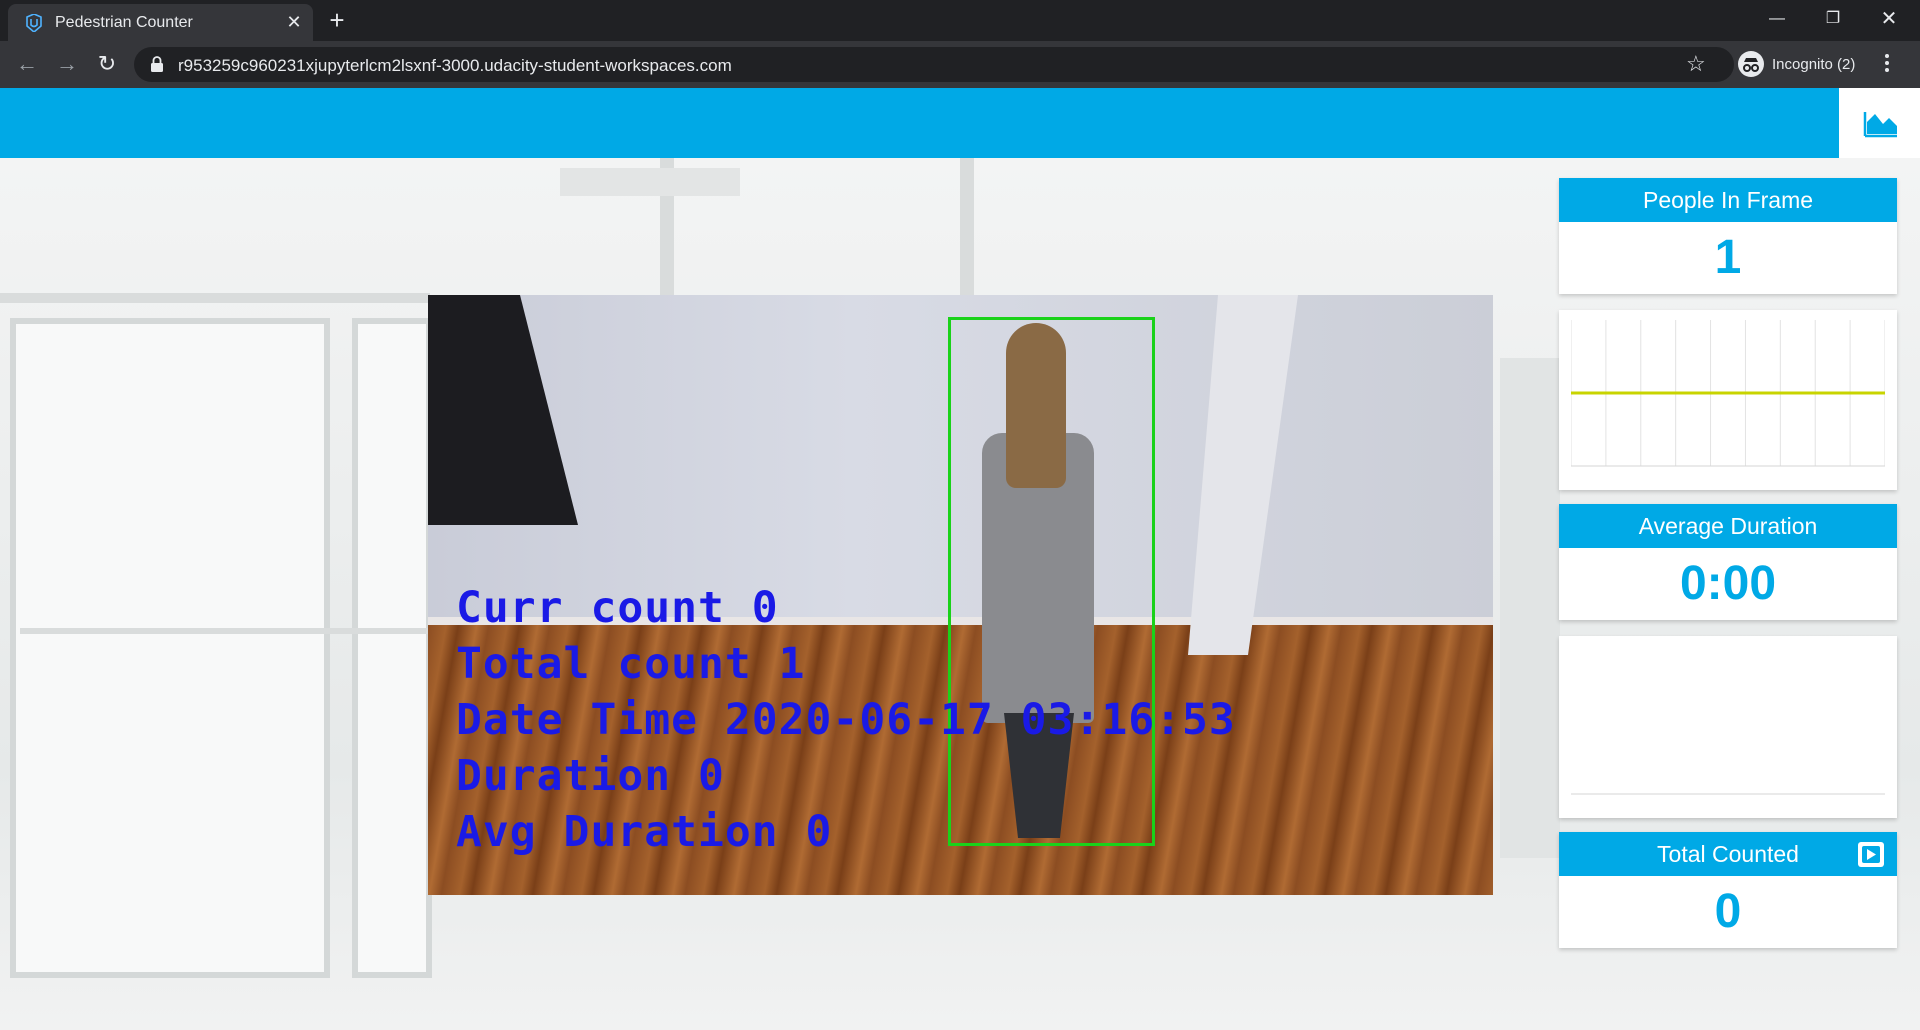 This screenshot has width=1920, height=1030. What do you see at coordinates (1889, 19) in the screenshot?
I see `close-window-icon: ✕` at bounding box center [1889, 19].